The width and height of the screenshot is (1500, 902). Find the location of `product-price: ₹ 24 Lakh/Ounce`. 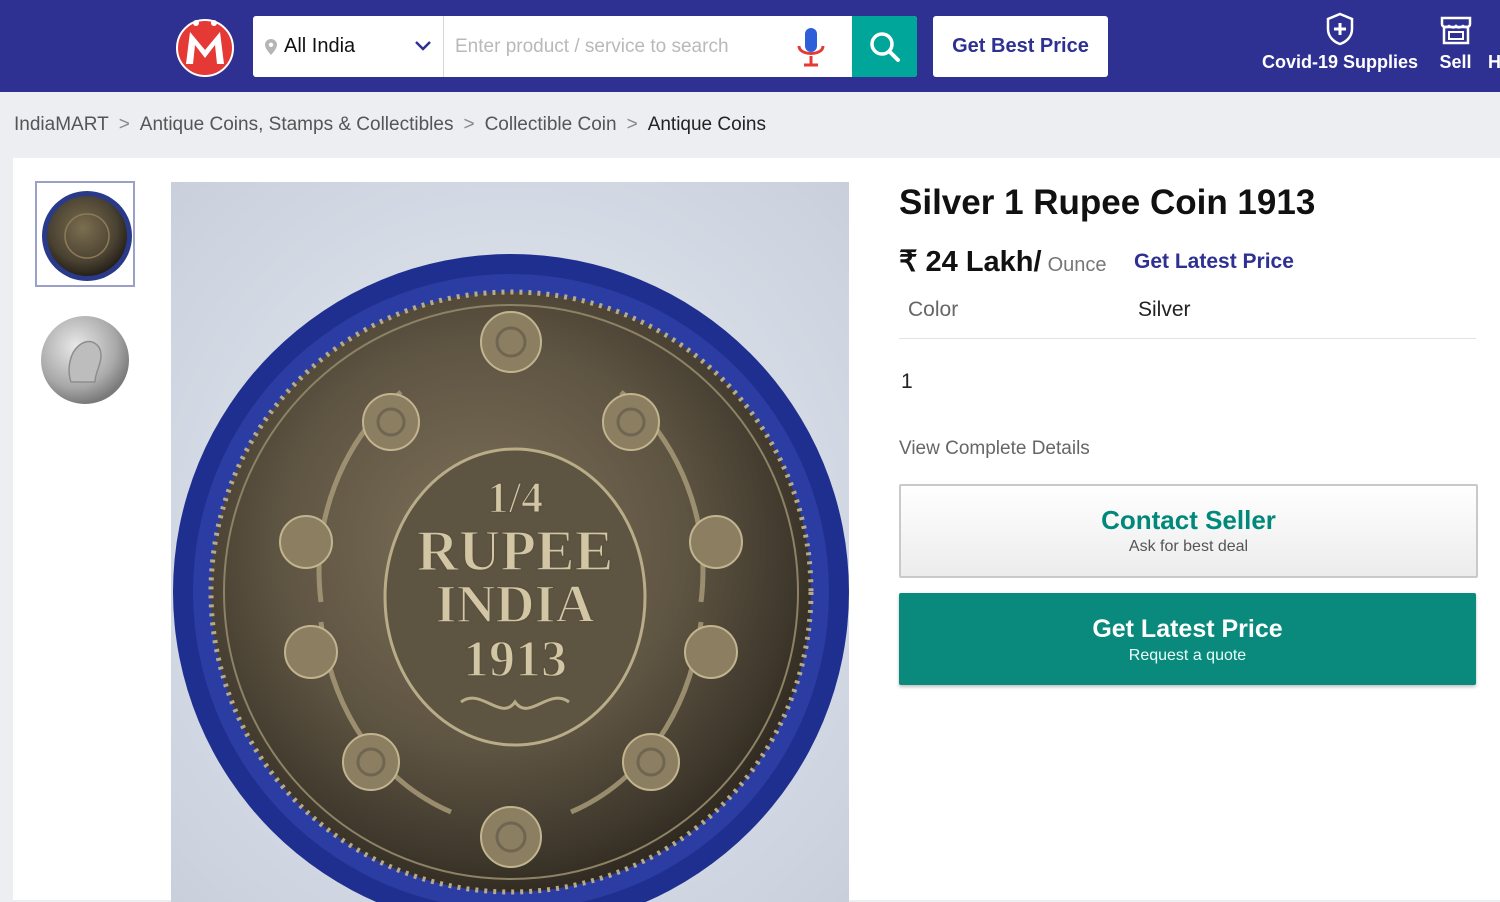

product-price: ₹ 24 Lakh/Ounce is located at coordinates (1003, 261).